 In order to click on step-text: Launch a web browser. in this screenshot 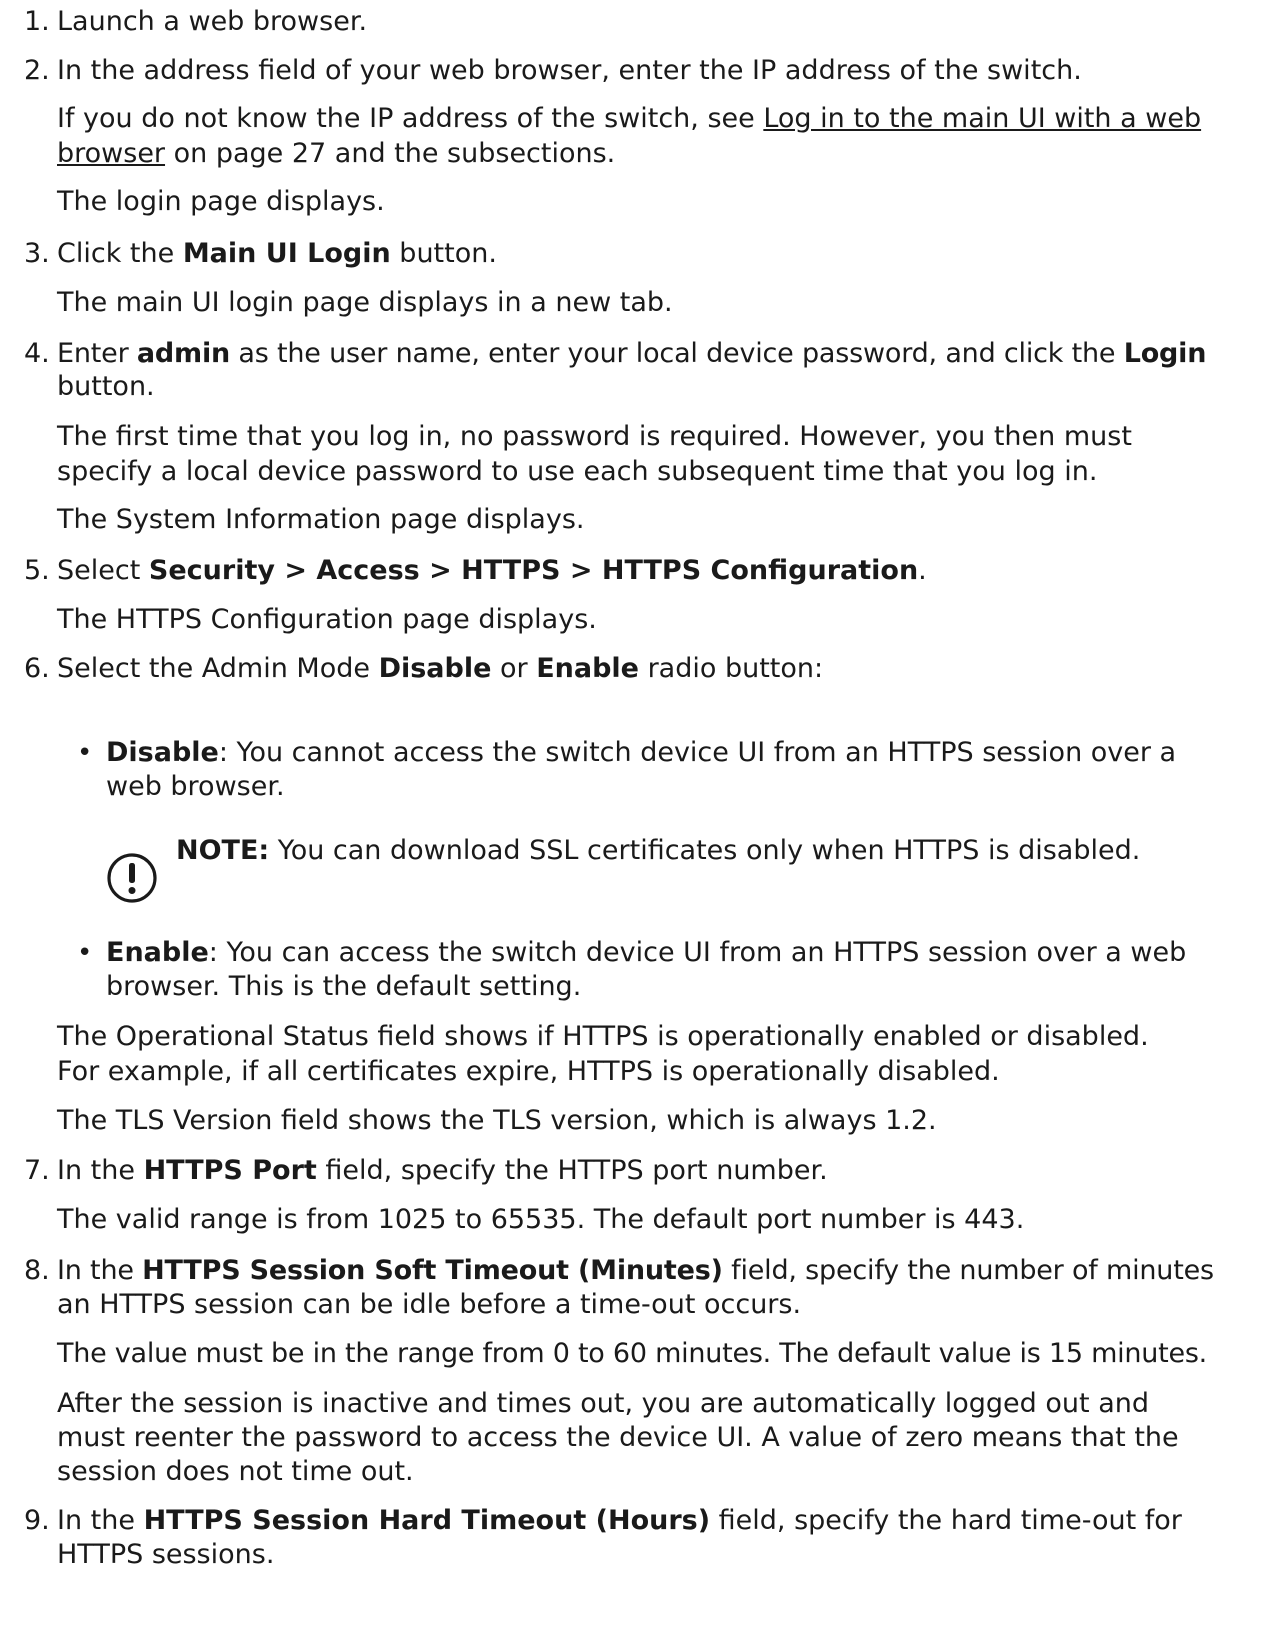, I will do `click(212, 21)`.